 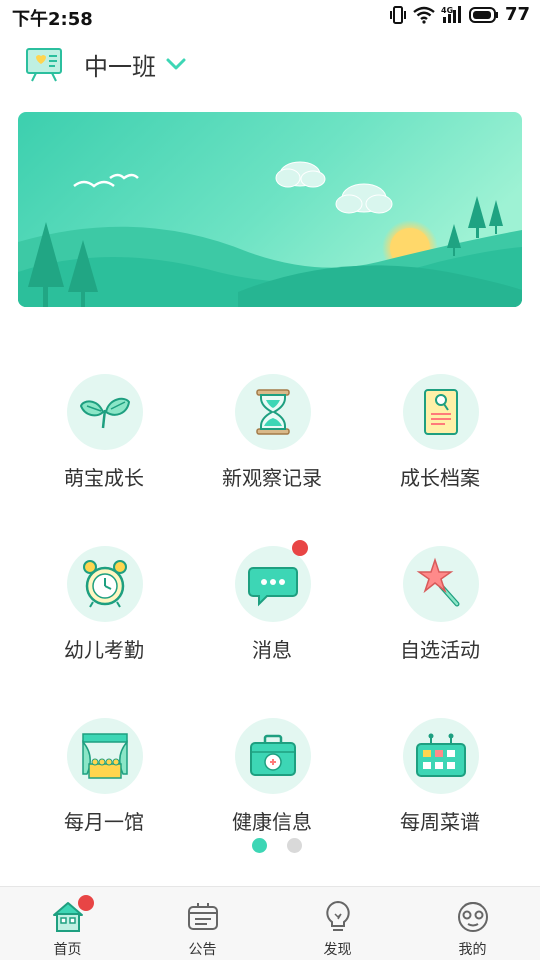 What do you see at coordinates (86, 903) in the screenshot?
I see `home-badge` at bounding box center [86, 903].